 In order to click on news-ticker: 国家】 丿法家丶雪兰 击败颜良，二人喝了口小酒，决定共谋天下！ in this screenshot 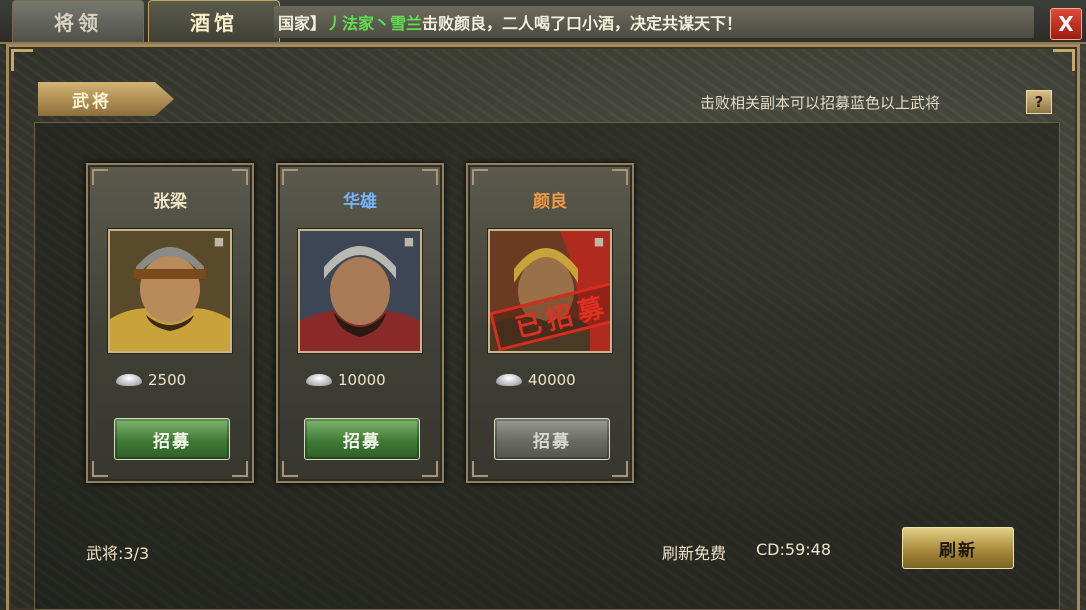, I will do `click(654, 22)`.